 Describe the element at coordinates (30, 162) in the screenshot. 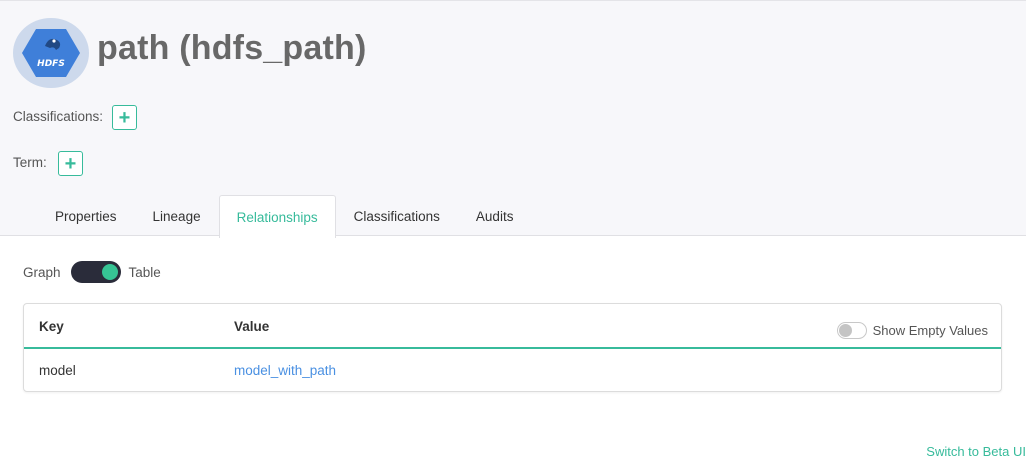

I see `term-label: Term:` at that location.